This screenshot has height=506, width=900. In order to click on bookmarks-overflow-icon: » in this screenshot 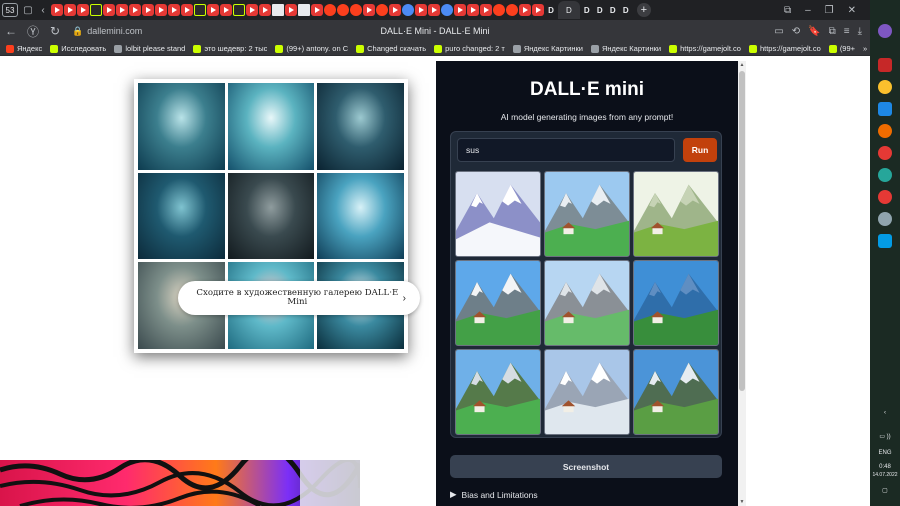, I will do `click(865, 48)`.